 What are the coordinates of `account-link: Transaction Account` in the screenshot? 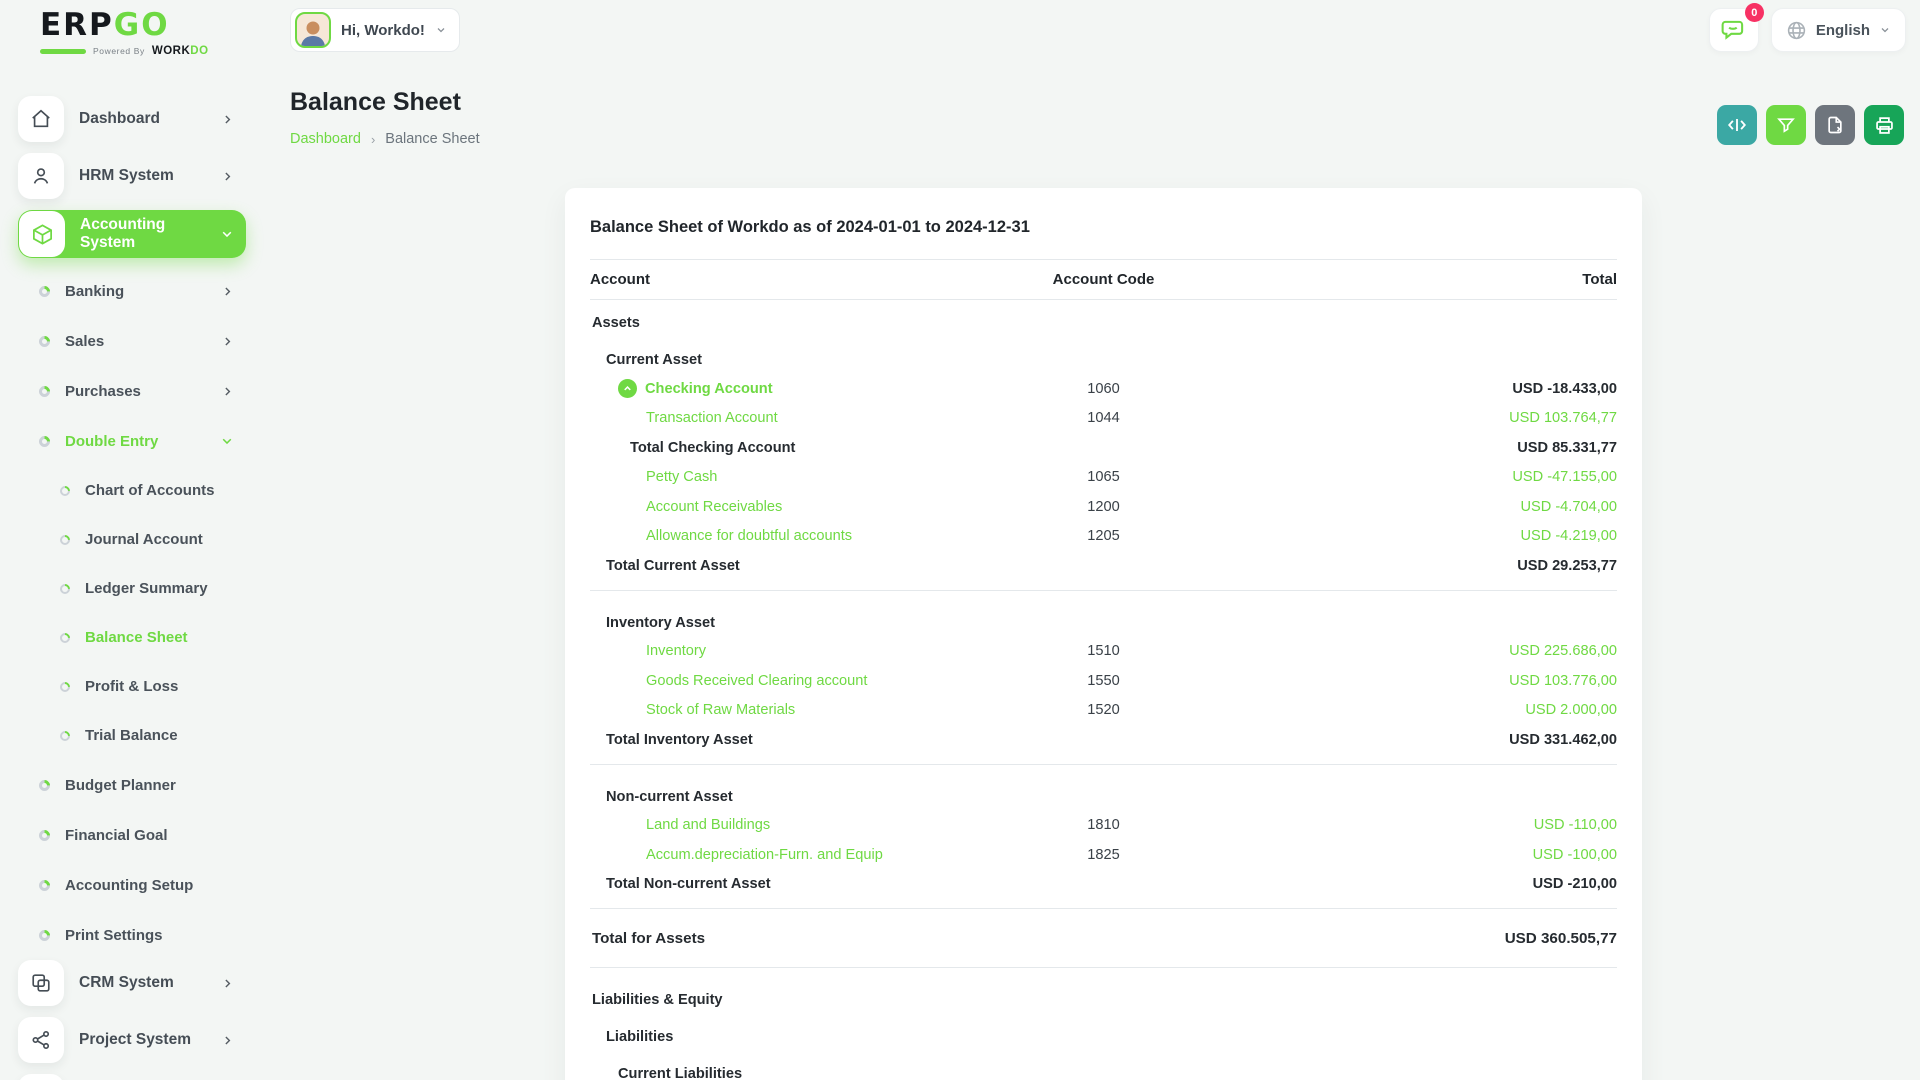 It's located at (797, 418).